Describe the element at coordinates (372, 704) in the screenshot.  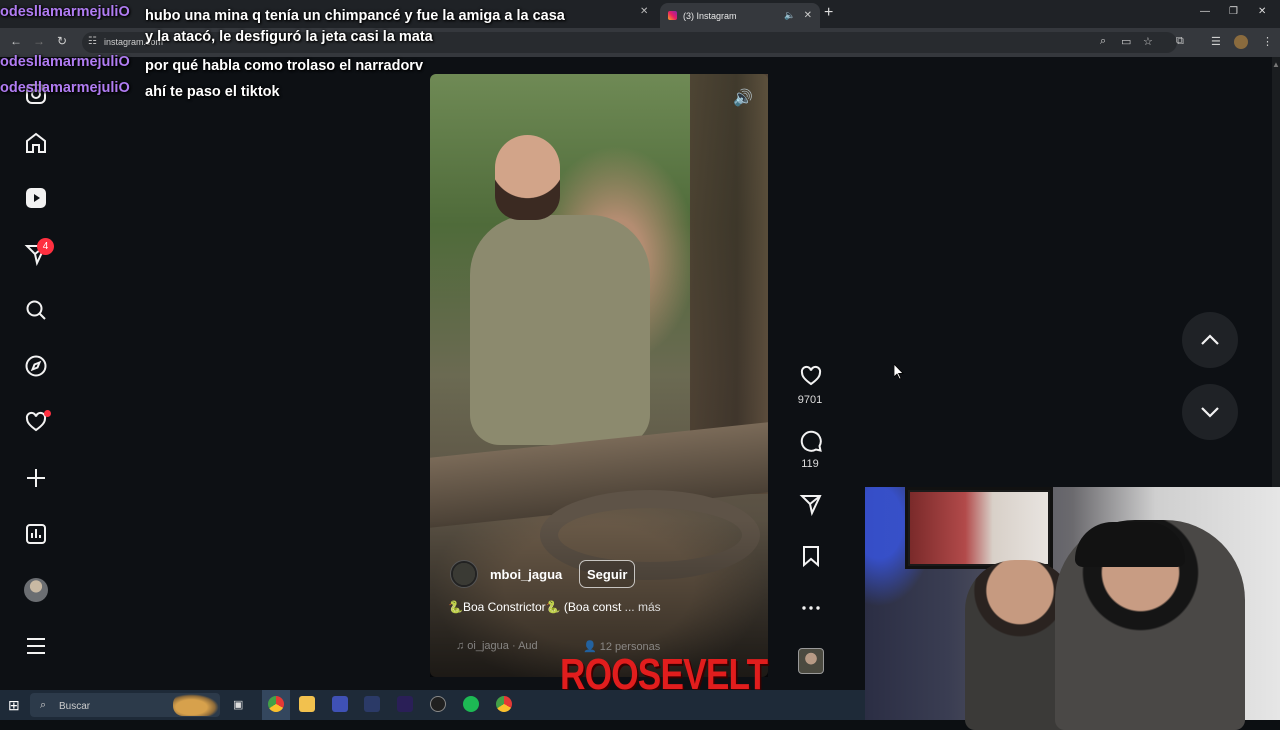
I see `photoshop-icon` at that location.